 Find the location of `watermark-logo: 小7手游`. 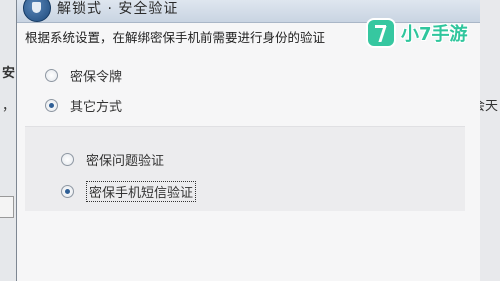

watermark-logo: 小7手游 is located at coordinates (423, 33).